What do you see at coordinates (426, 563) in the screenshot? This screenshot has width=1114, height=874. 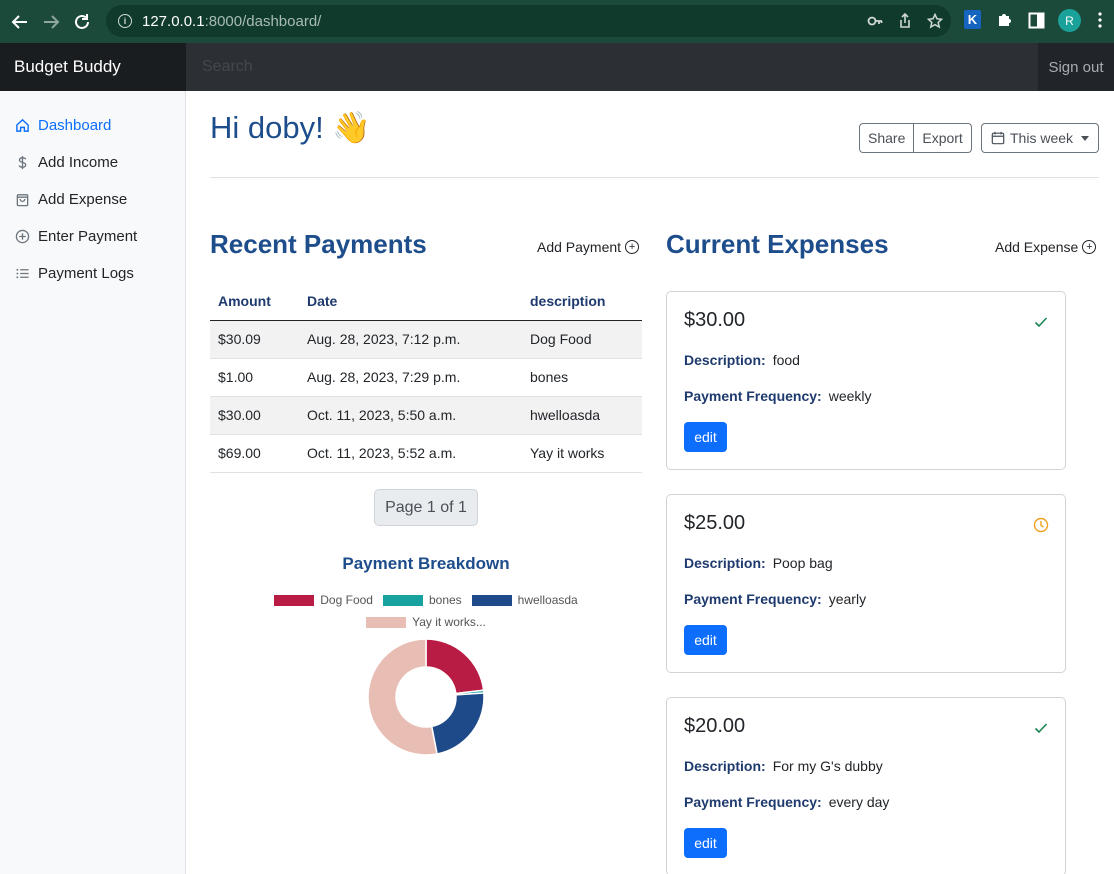 I see `chart-title: Payment Breakdown` at bounding box center [426, 563].